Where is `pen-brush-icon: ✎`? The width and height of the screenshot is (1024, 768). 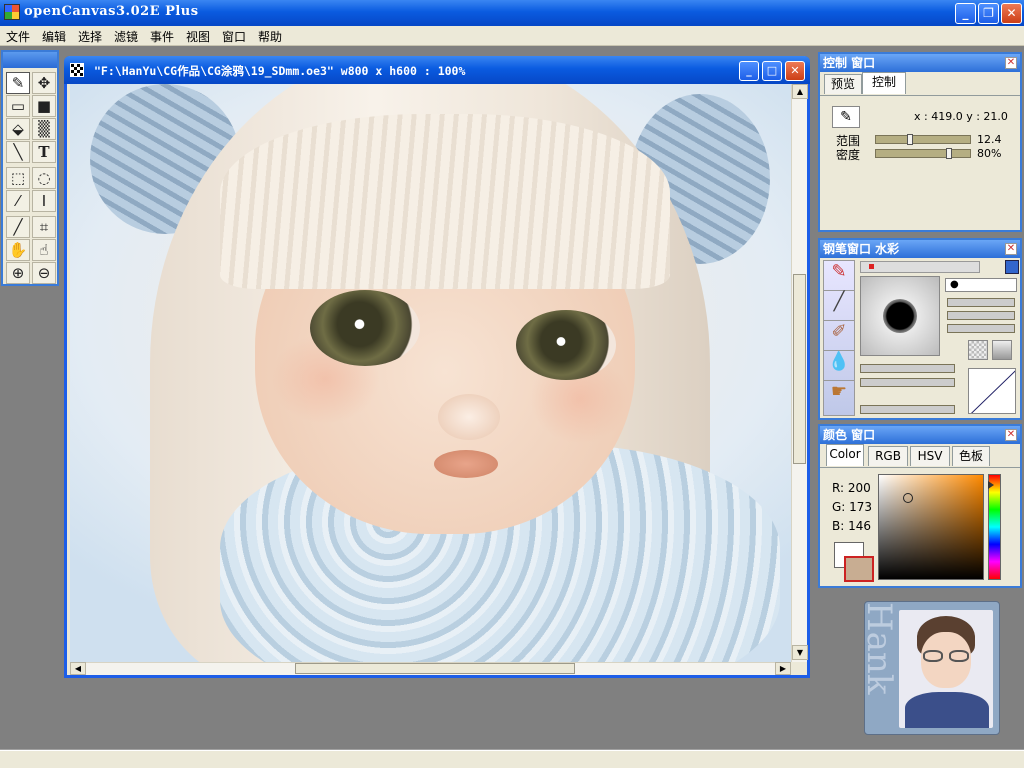
pen-brush-icon: ✎ is located at coordinates (839, 276).